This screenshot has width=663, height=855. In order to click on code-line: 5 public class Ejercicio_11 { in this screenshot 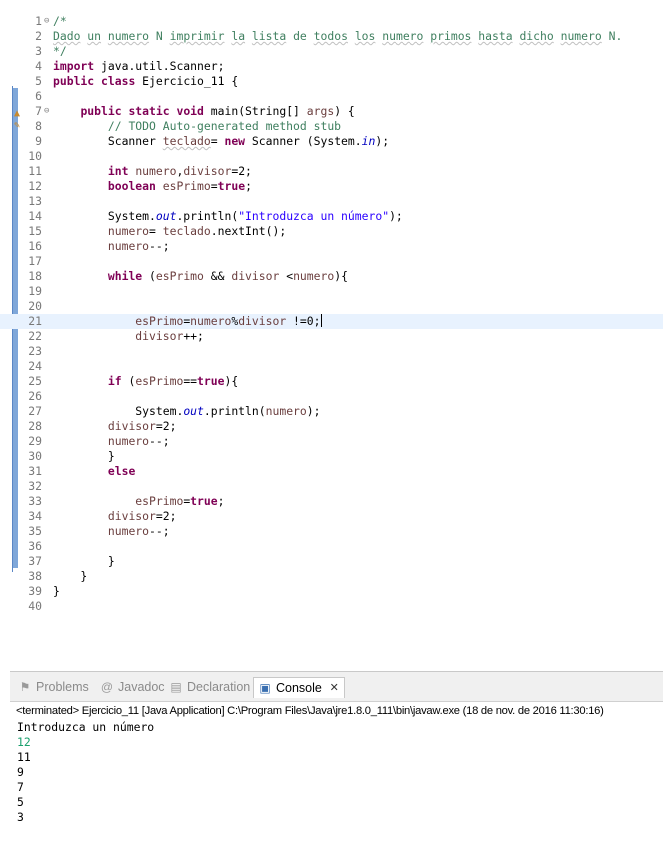, I will do `click(331, 81)`.